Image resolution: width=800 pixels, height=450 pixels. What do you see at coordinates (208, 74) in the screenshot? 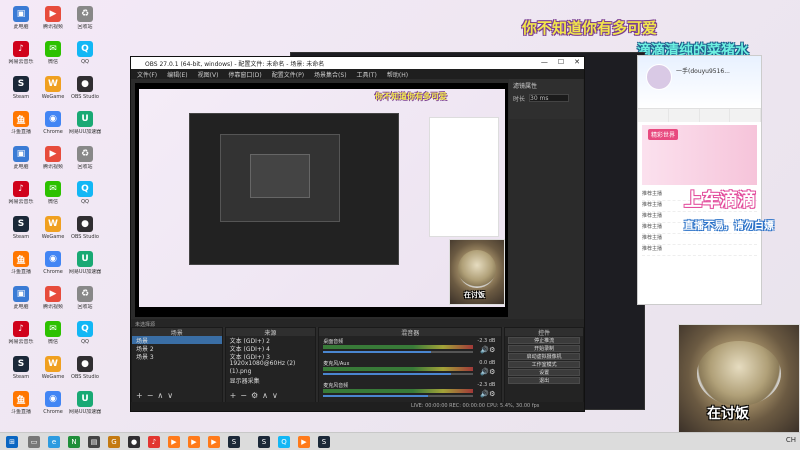
I see `menu-item: 视图(V)` at bounding box center [208, 74].